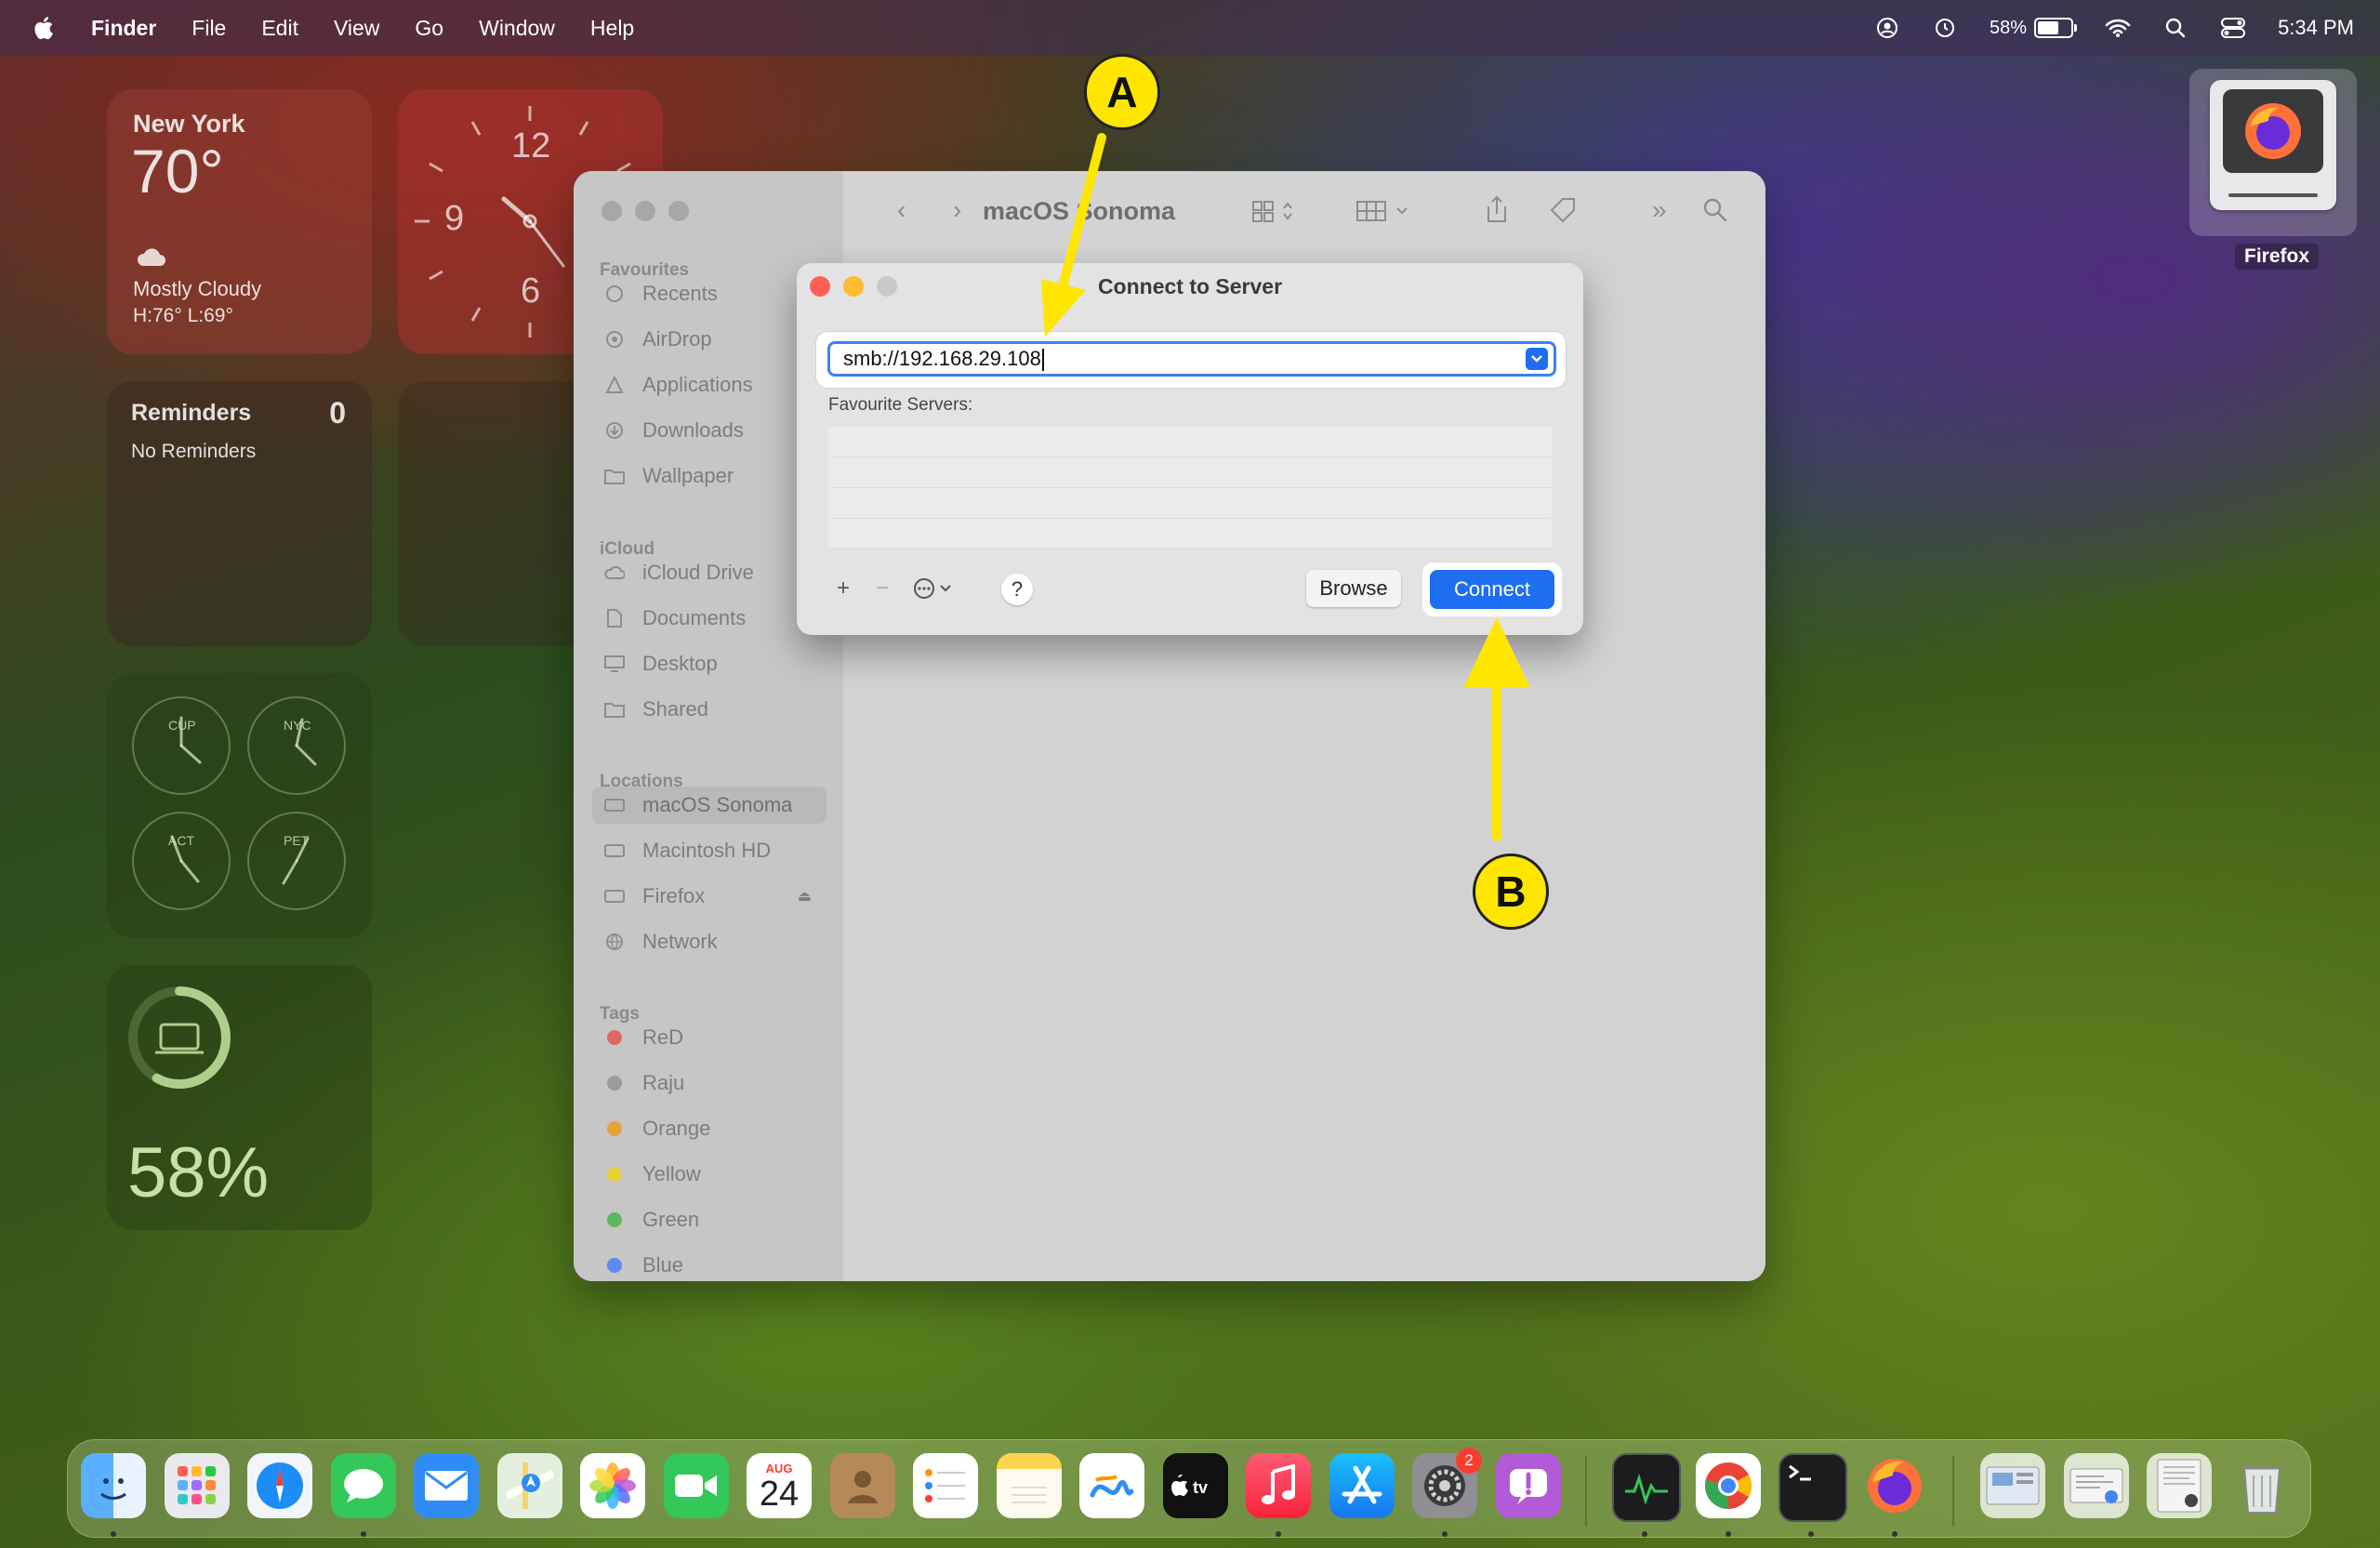 Image resolution: width=2380 pixels, height=1548 pixels. What do you see at coordinates (934, 588) in the screenshot?
I see `more-options-button` at bounding box center [934, 588].